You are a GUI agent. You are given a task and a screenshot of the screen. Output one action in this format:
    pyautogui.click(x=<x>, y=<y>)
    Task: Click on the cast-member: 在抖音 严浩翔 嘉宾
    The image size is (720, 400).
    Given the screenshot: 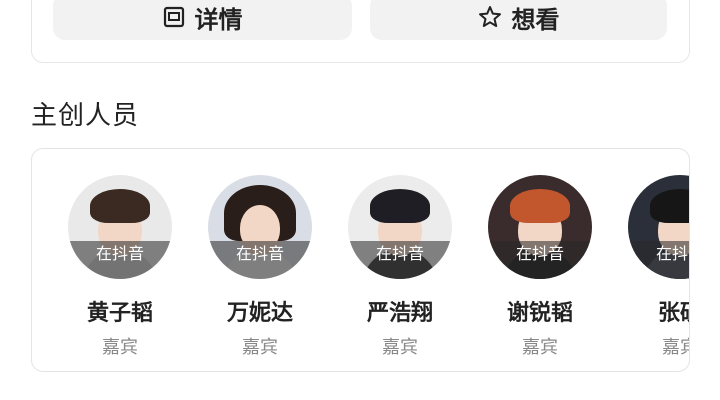 What is the action you would take?
    pyautogui.click(x=400, y=267)
    